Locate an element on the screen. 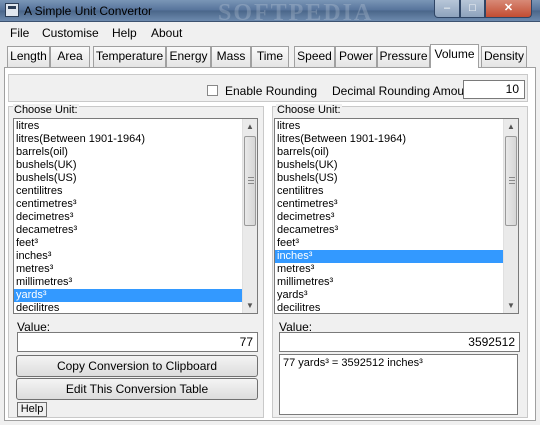  tab-speed: Speed is located at coordinates (314, 56).